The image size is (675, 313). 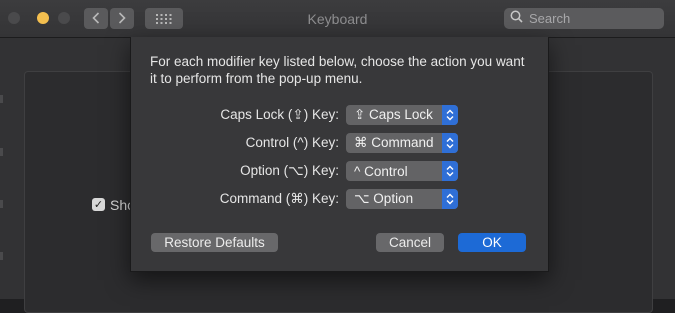 I want to click on command-popup: ⌥ Option, so click(x=402, y=199).